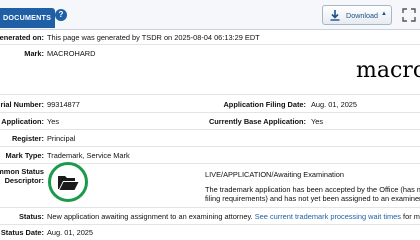 The width and height of the screenshot is (420, 240). I want to click on status-descriptor-label-2: Descriptor:, so click(24, 180).